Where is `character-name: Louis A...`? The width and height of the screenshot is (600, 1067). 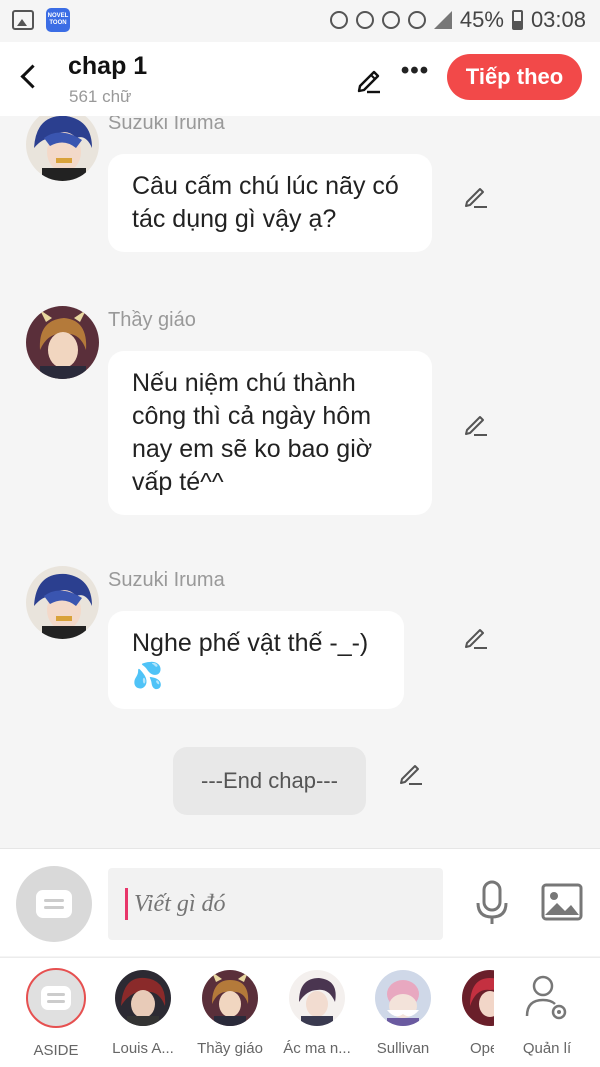 character-name: Louis A... is located at coordinates (143, 1048).